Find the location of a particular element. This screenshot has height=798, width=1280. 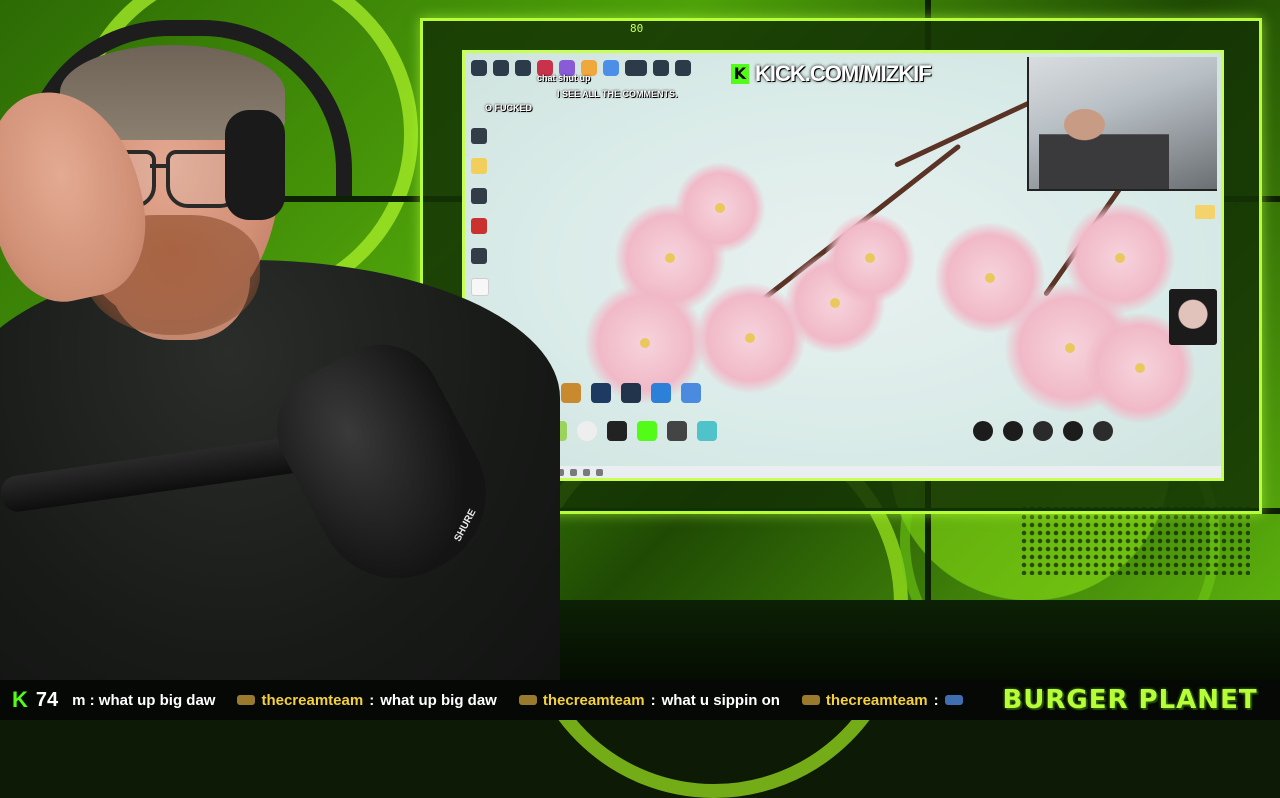

desktop-taskbar is located at coordinates (843, 472).